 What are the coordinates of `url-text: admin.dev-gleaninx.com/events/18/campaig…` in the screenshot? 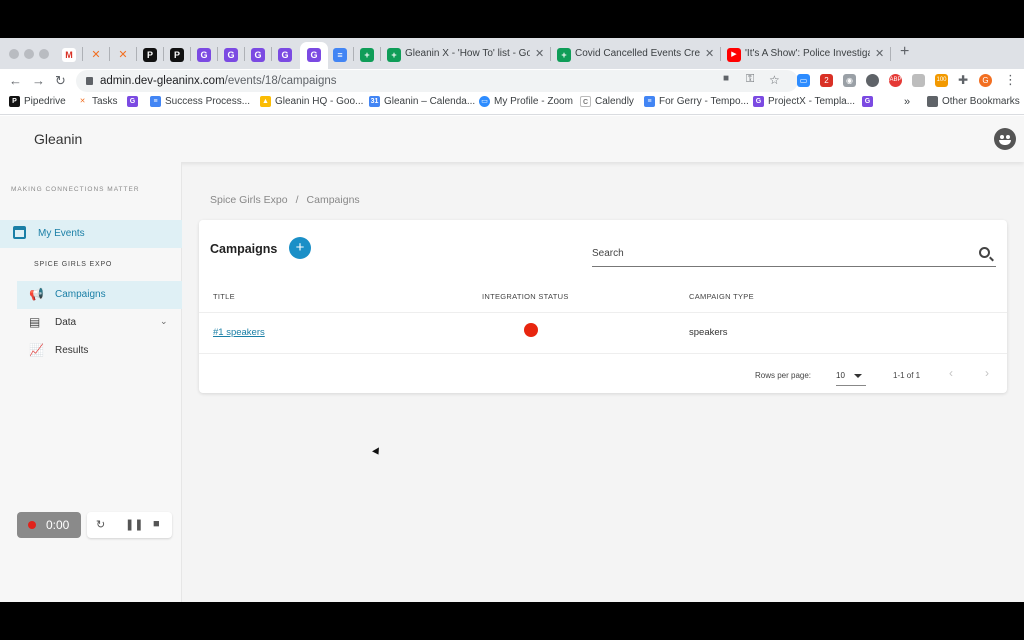 It's located at (218, 81).